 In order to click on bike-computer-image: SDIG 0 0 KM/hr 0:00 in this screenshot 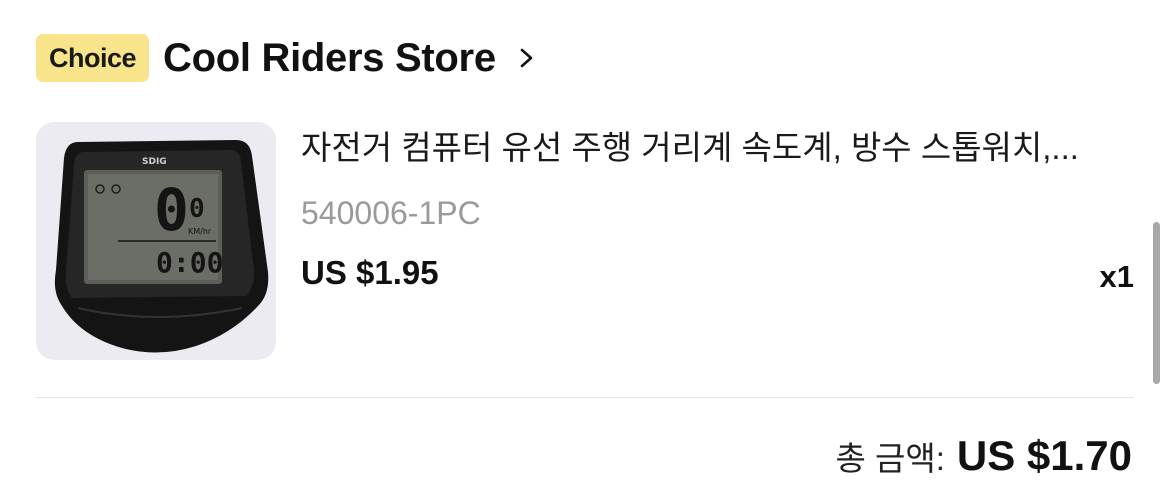, I will do `click(161, 246)`.